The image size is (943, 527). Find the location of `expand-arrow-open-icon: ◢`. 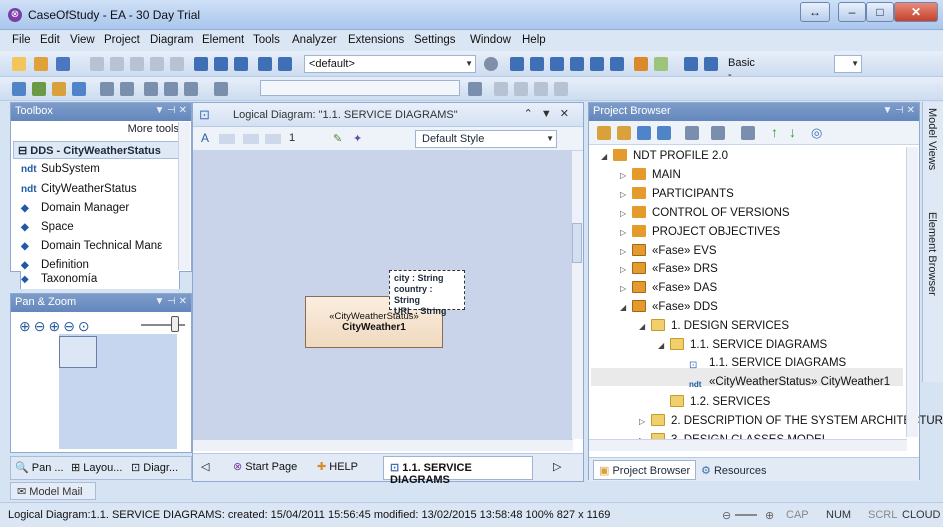

expand-arrow-open-icon: ◢ is located at coordinates (626, 307).